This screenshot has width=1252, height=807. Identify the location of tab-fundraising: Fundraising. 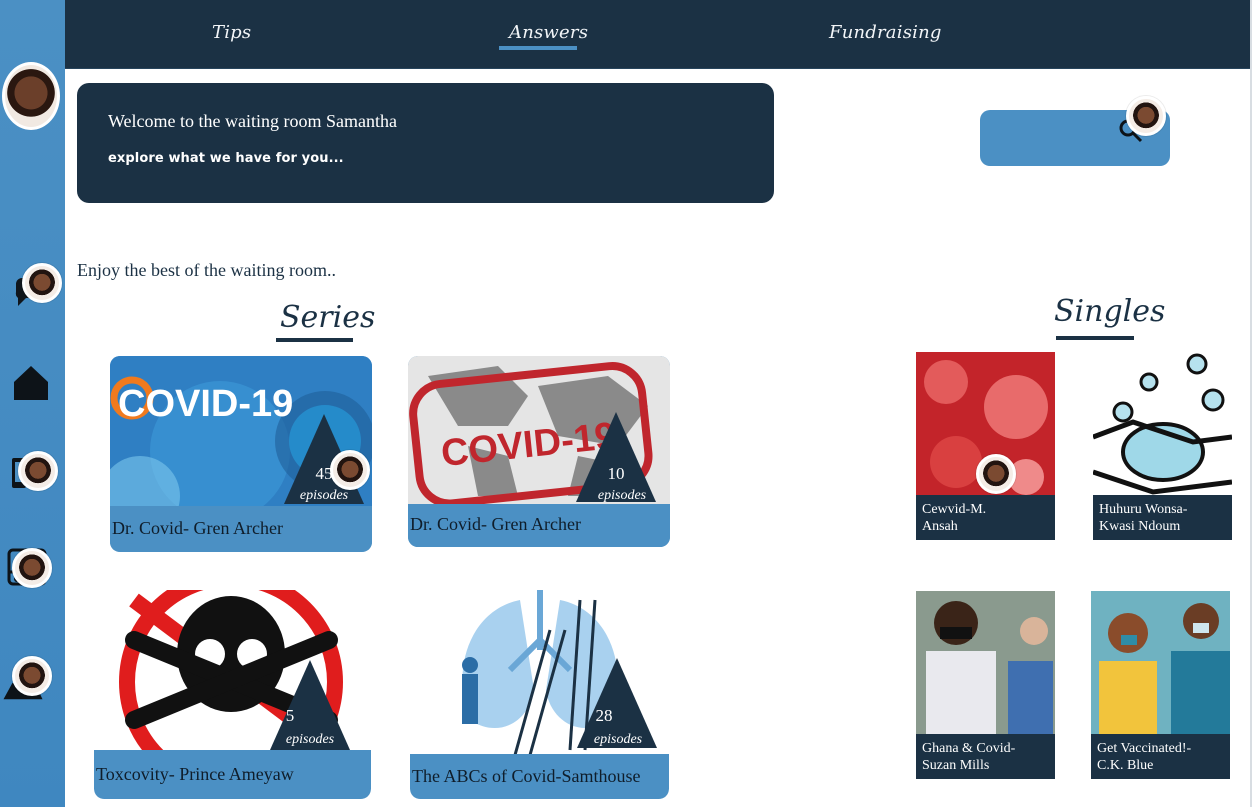
(885, 32).